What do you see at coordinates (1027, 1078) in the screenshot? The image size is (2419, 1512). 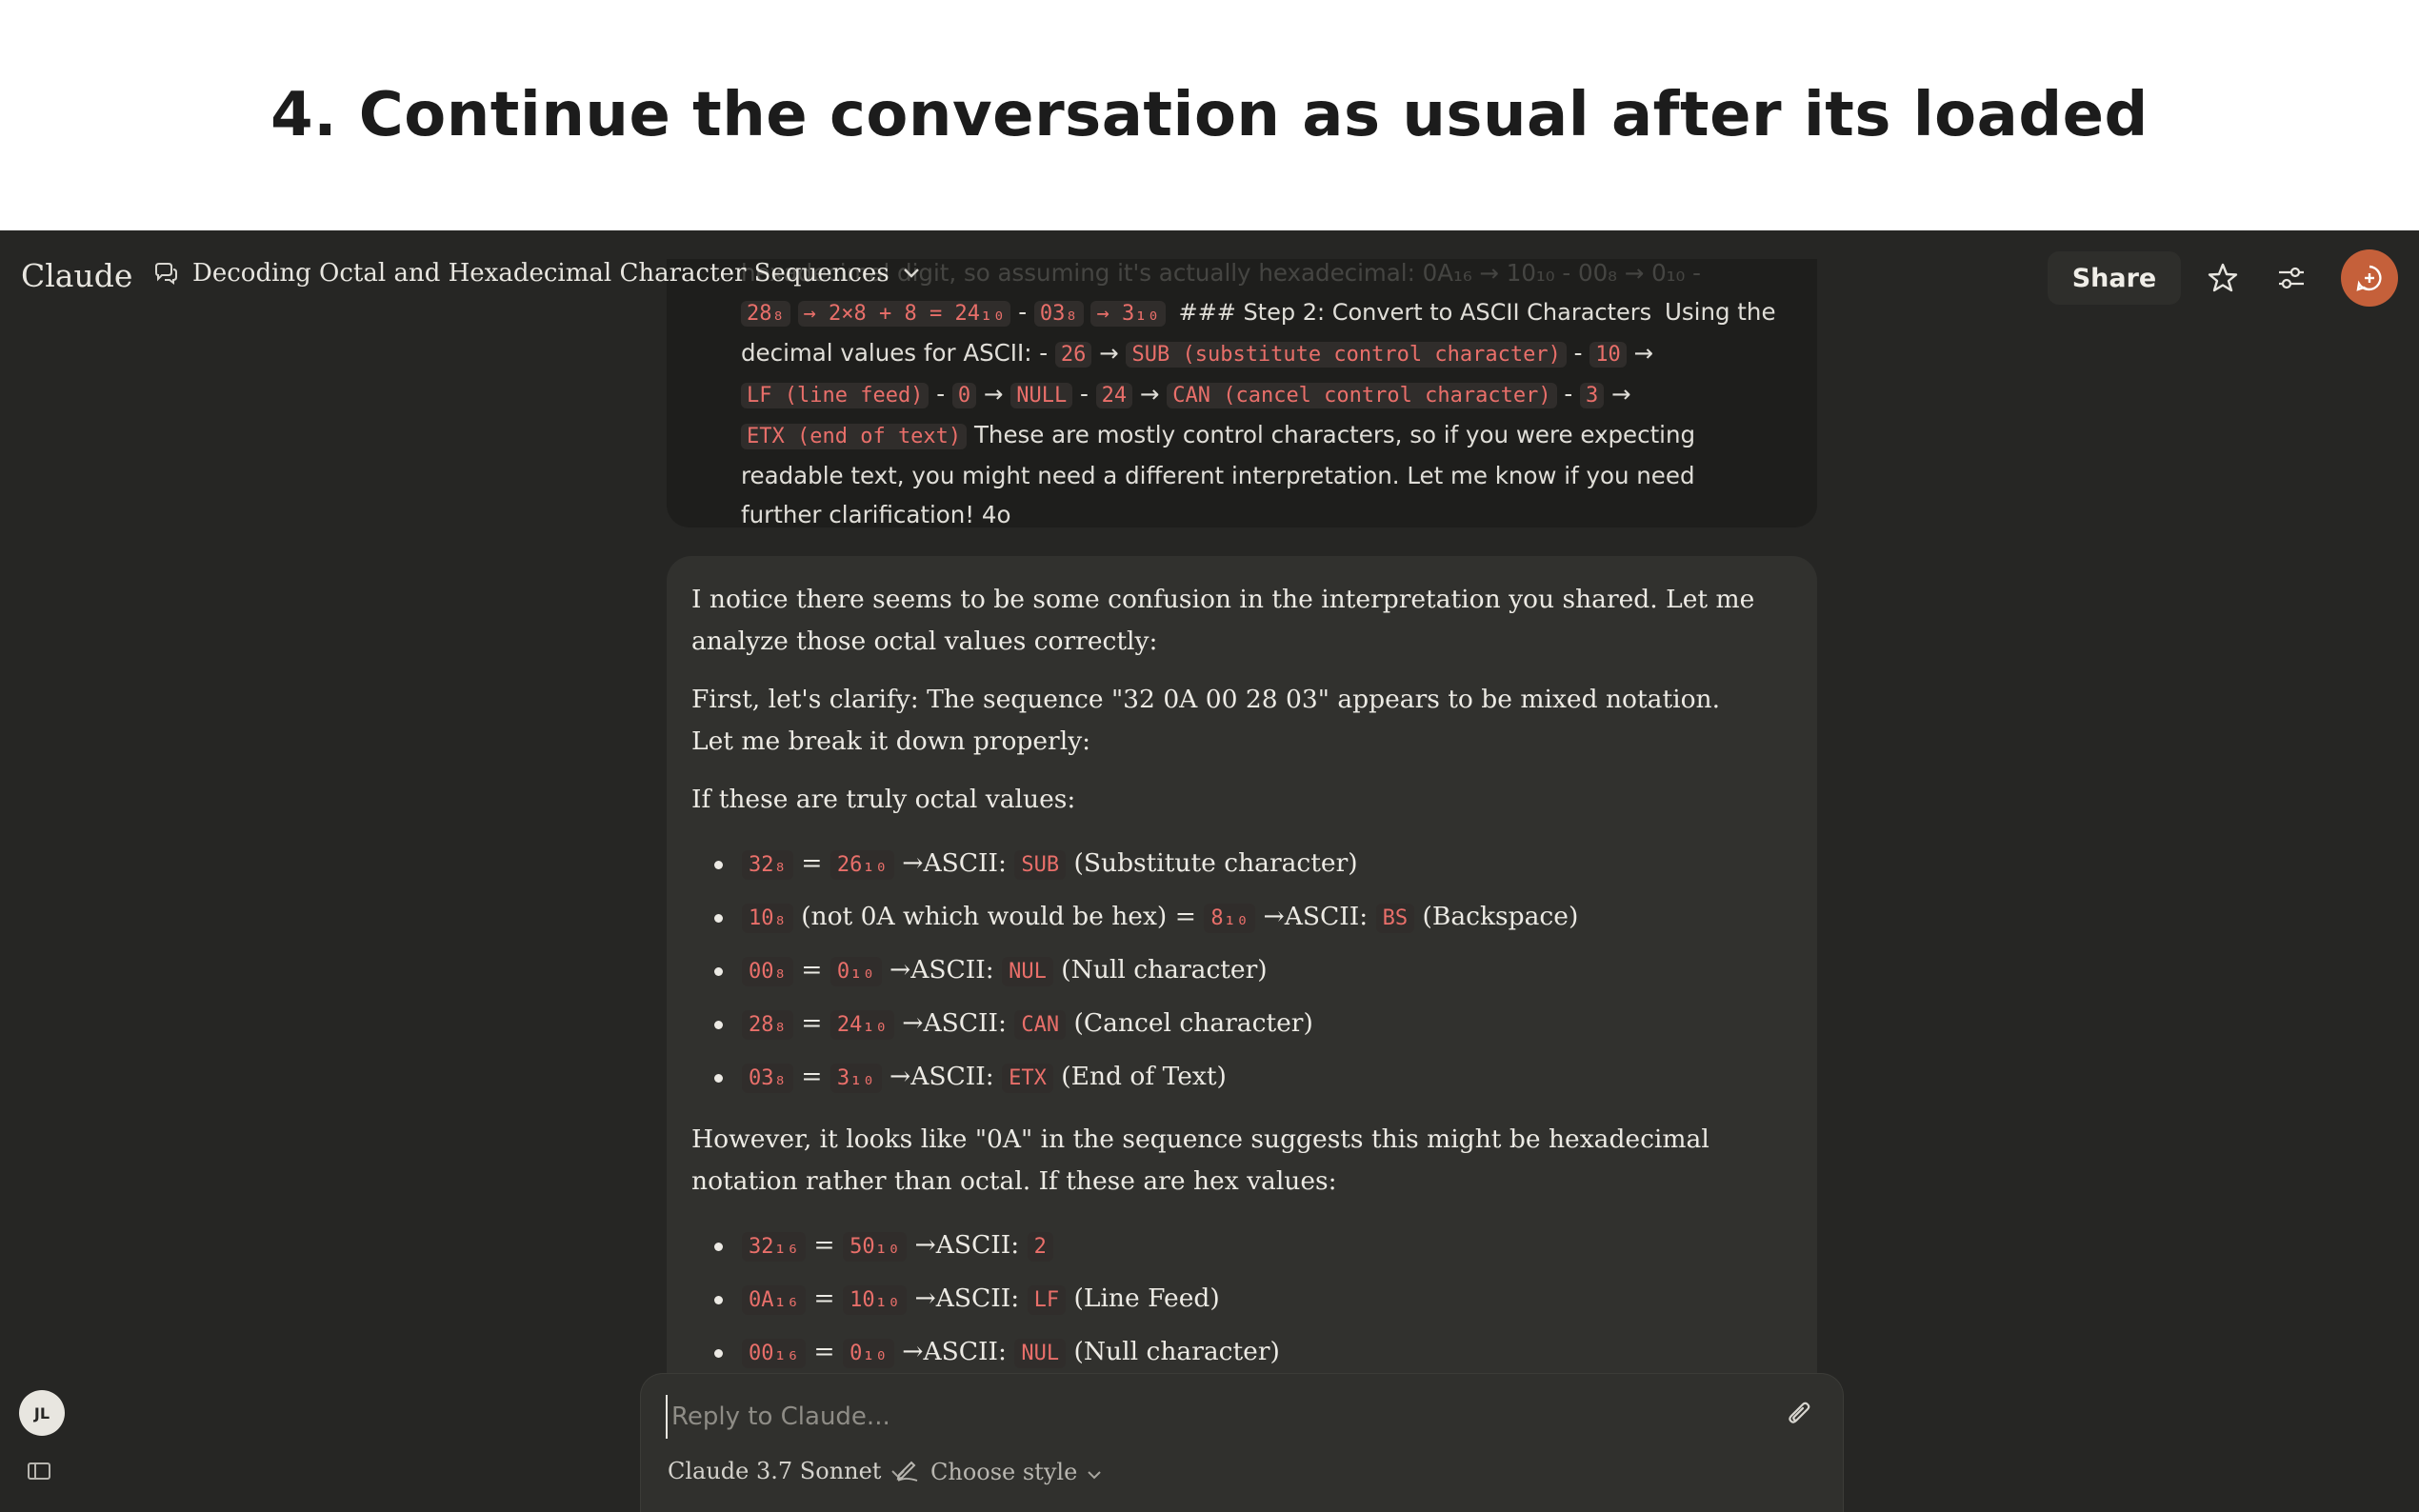 I see `inline-code: ETX` at bounding box center [1027, 1078].